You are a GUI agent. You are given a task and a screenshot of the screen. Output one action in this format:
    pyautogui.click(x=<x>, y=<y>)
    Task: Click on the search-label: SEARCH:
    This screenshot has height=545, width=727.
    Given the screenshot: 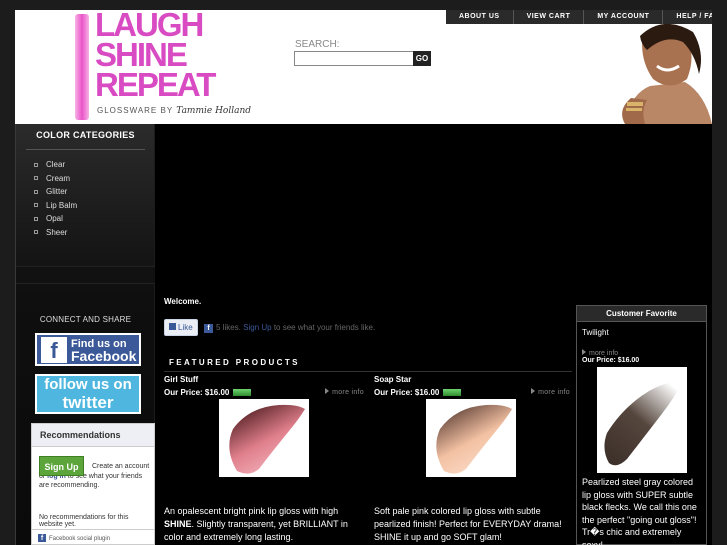 What is the action you would take?
    pyautogui.click(x=317, y=44)
    